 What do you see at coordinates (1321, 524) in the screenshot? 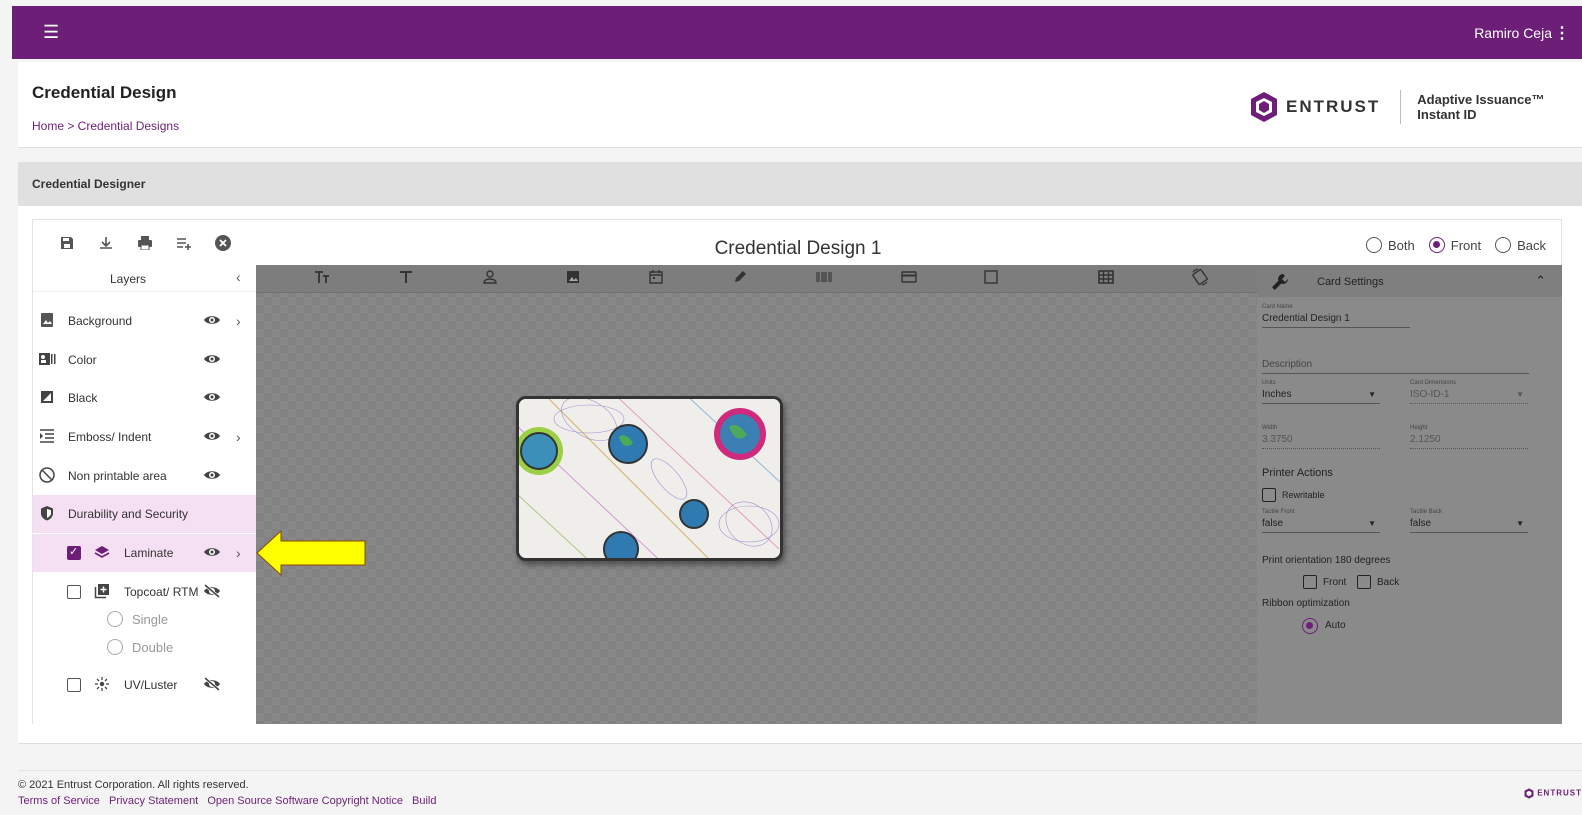
I see `tactile-front-value-wrap: false ▼` at bounding box center [1321, 524].